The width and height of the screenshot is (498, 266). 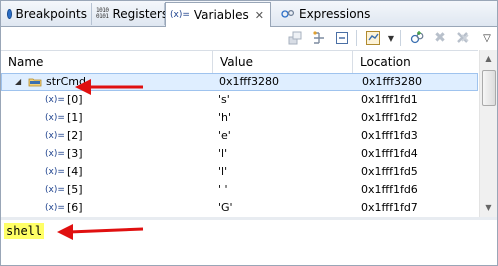 I want to click on tab-expressions: Expressions, so click(x=327, y=14).